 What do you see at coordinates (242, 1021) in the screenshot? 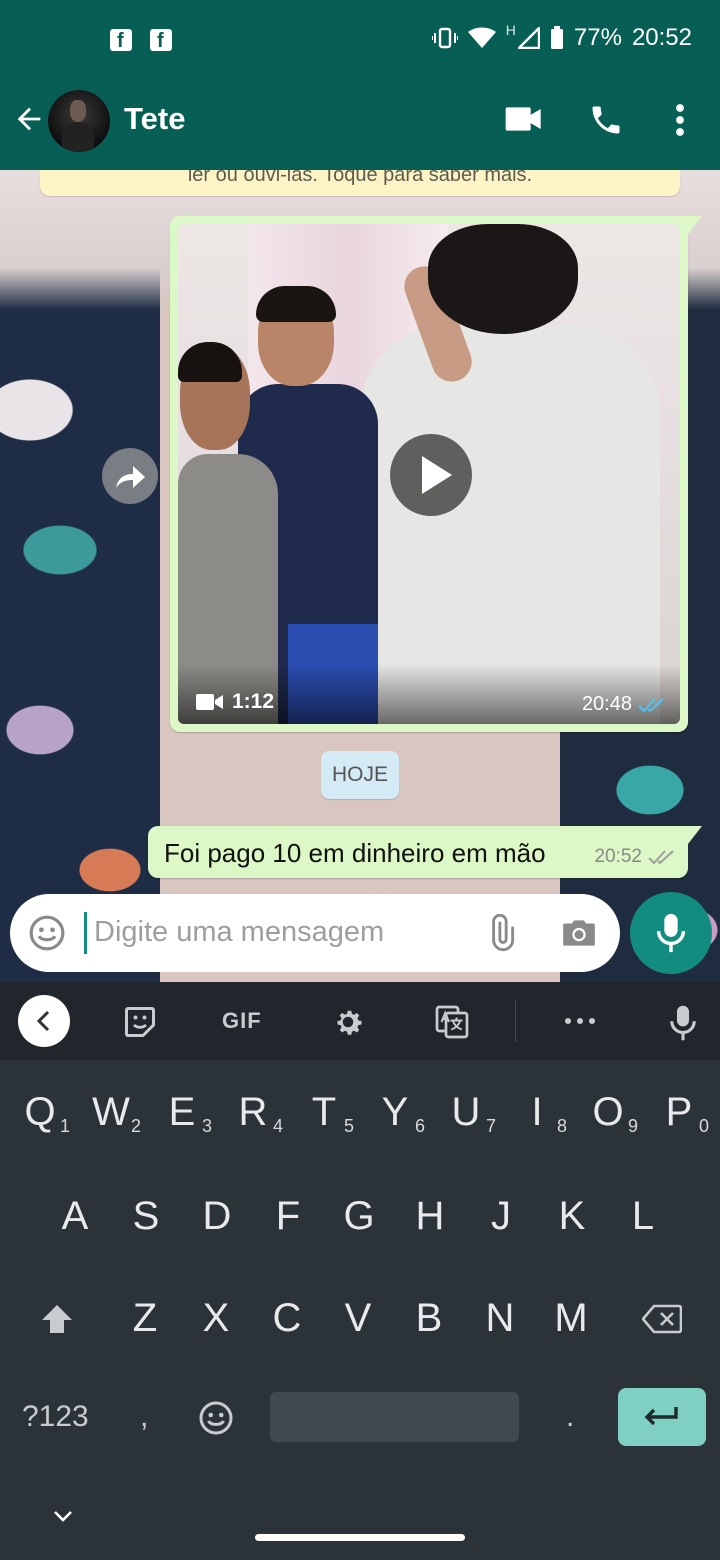
I see `gif-button: GIF` at bounding box center [242, 1021].